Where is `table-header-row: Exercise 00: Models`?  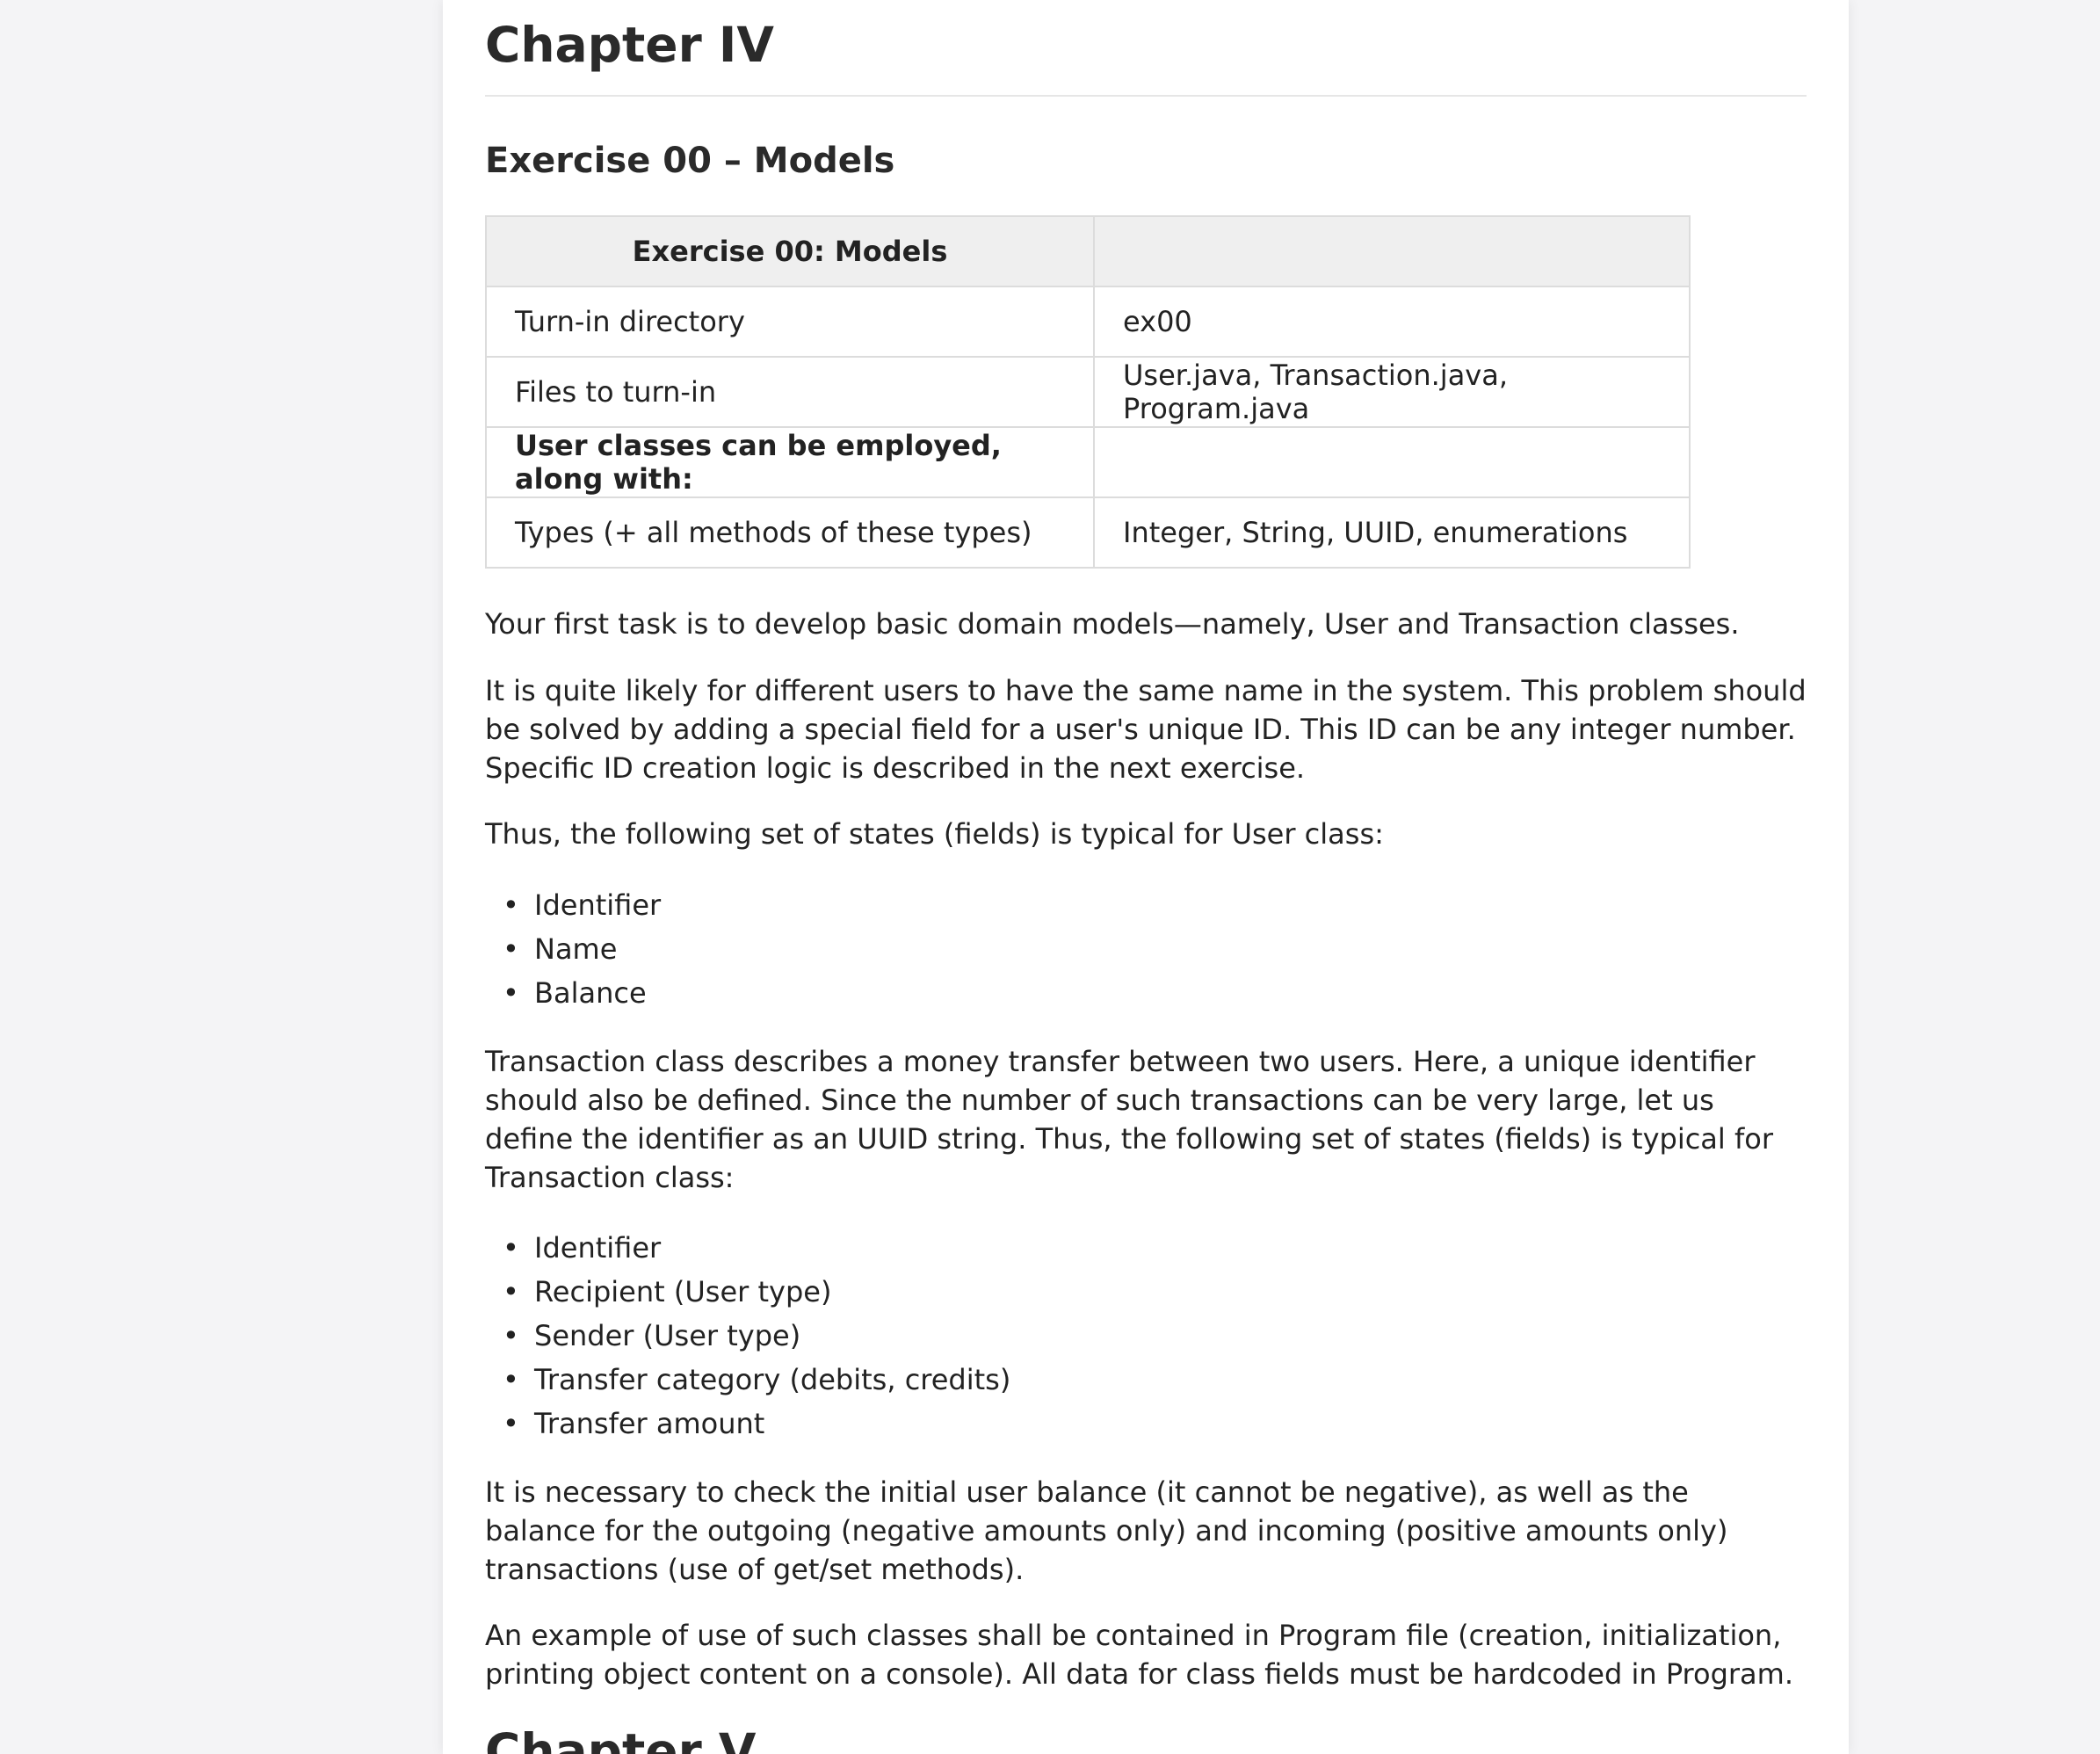 table-header-row: Exercise 00: Models is located at coordinates (1088, 251).